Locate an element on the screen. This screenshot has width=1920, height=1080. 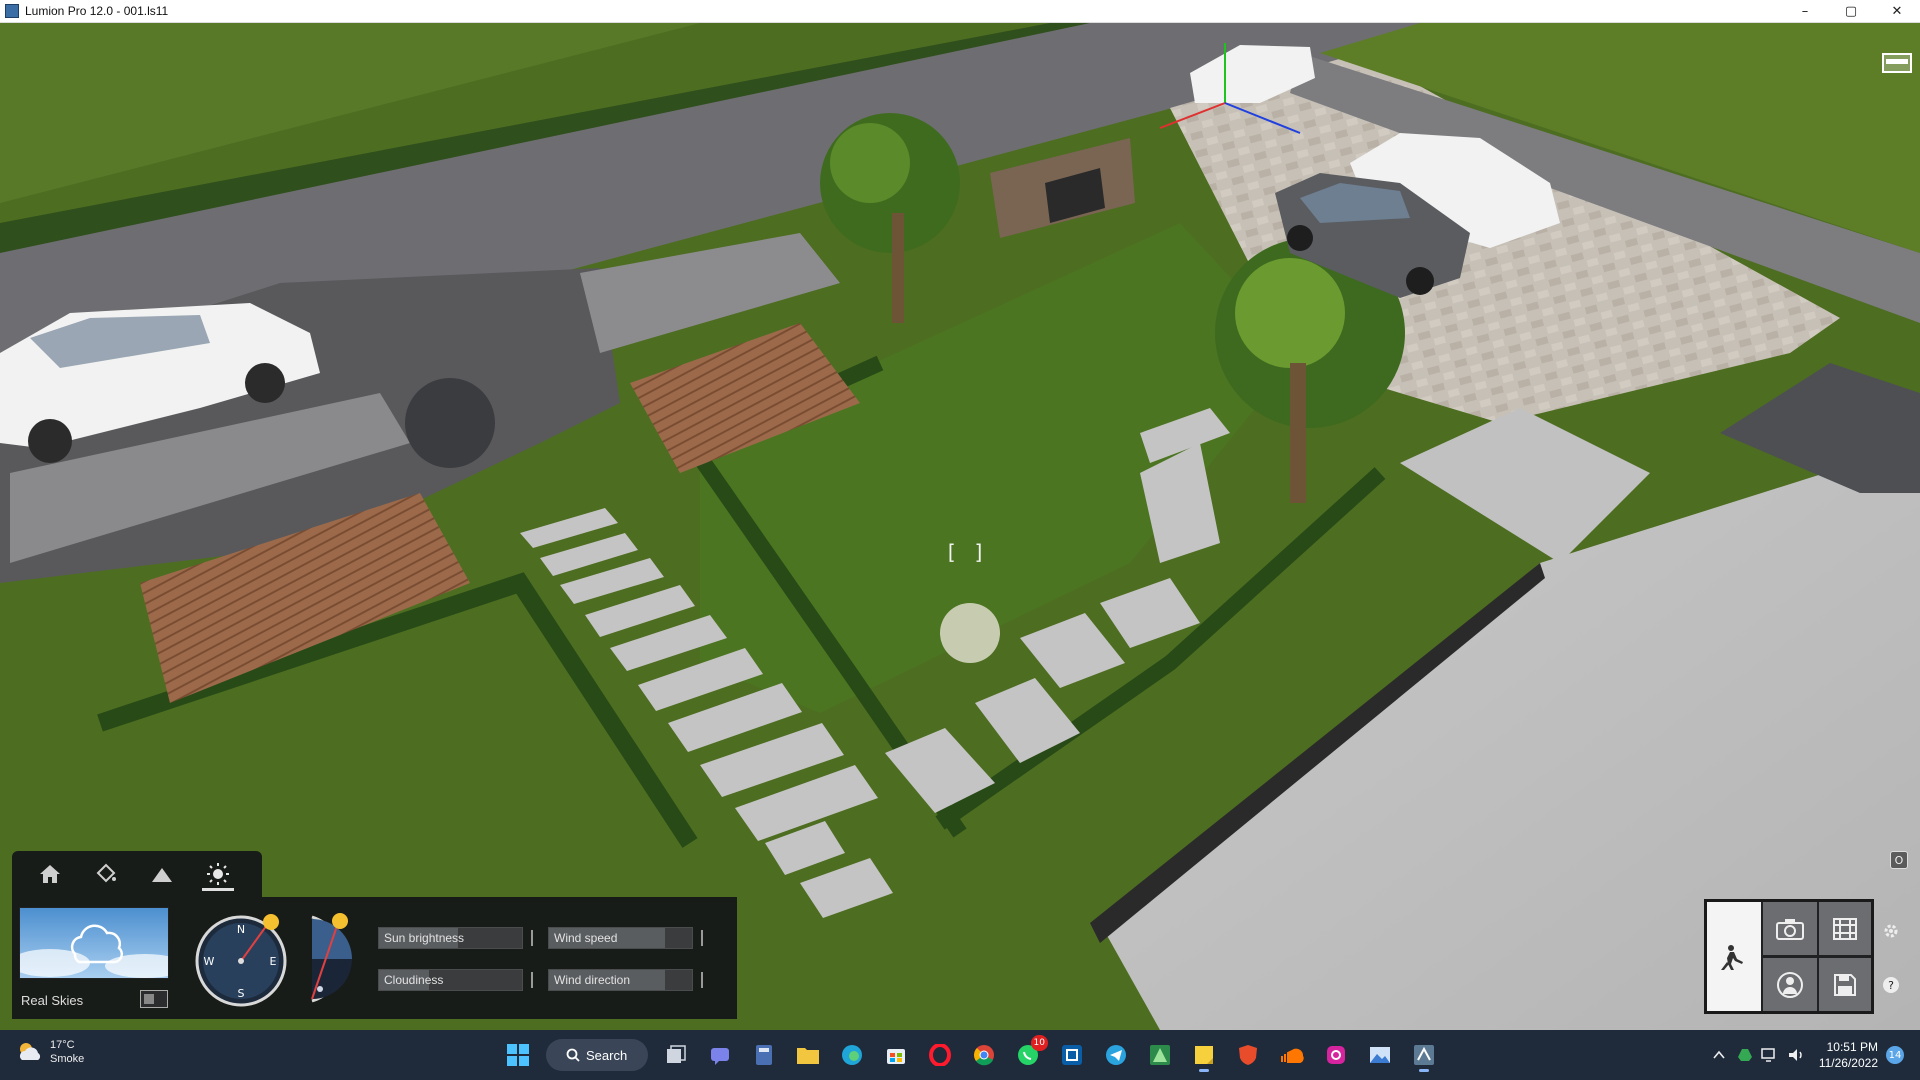
movie-mode-icon is located at coordinates (1845, 928).